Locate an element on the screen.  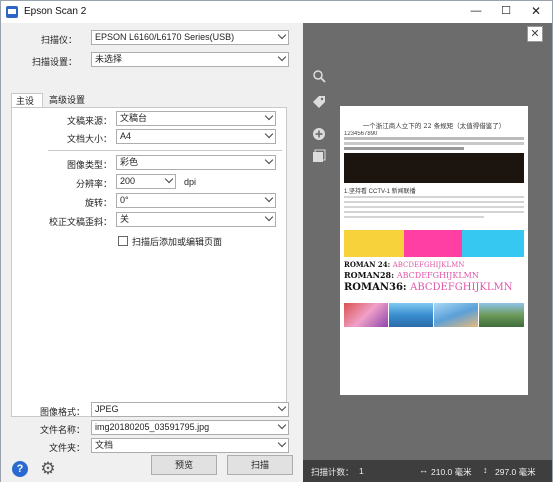
scan-settings-label: 扫描设置： is located at coordinates (54, 62).